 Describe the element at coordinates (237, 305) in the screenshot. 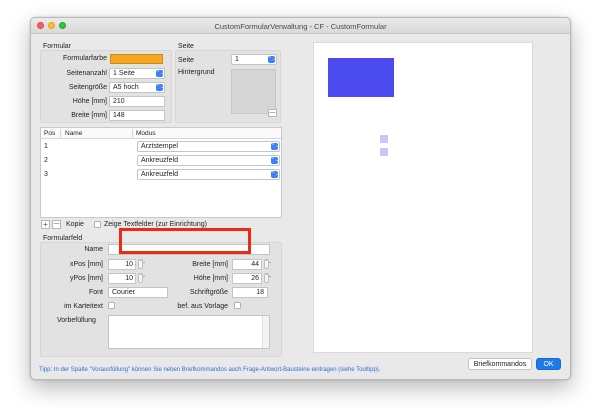

I see `bef-aus-vorlage-checkbox` at that location.